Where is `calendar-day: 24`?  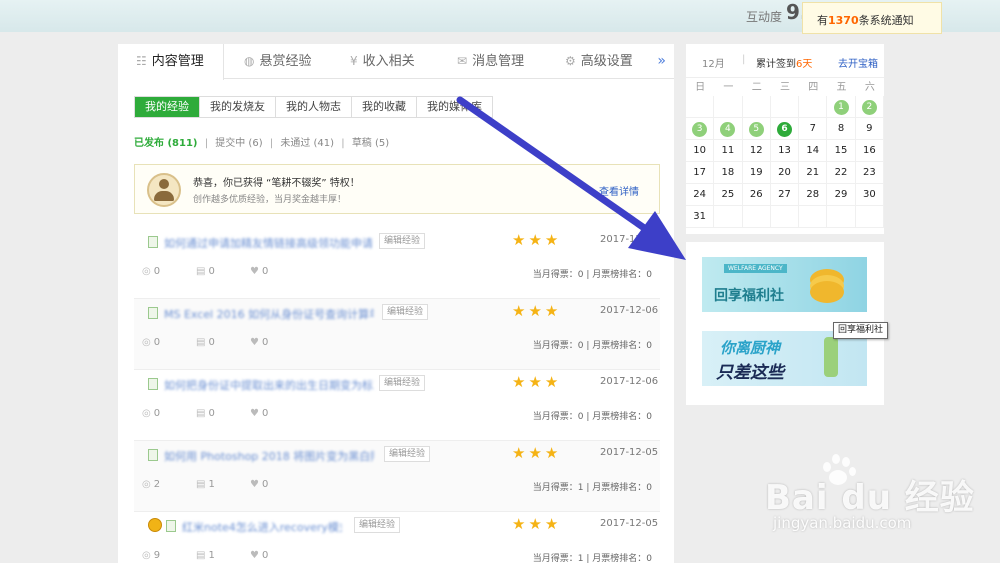 calendar-day: 24 is located at coordinates (700, 195).